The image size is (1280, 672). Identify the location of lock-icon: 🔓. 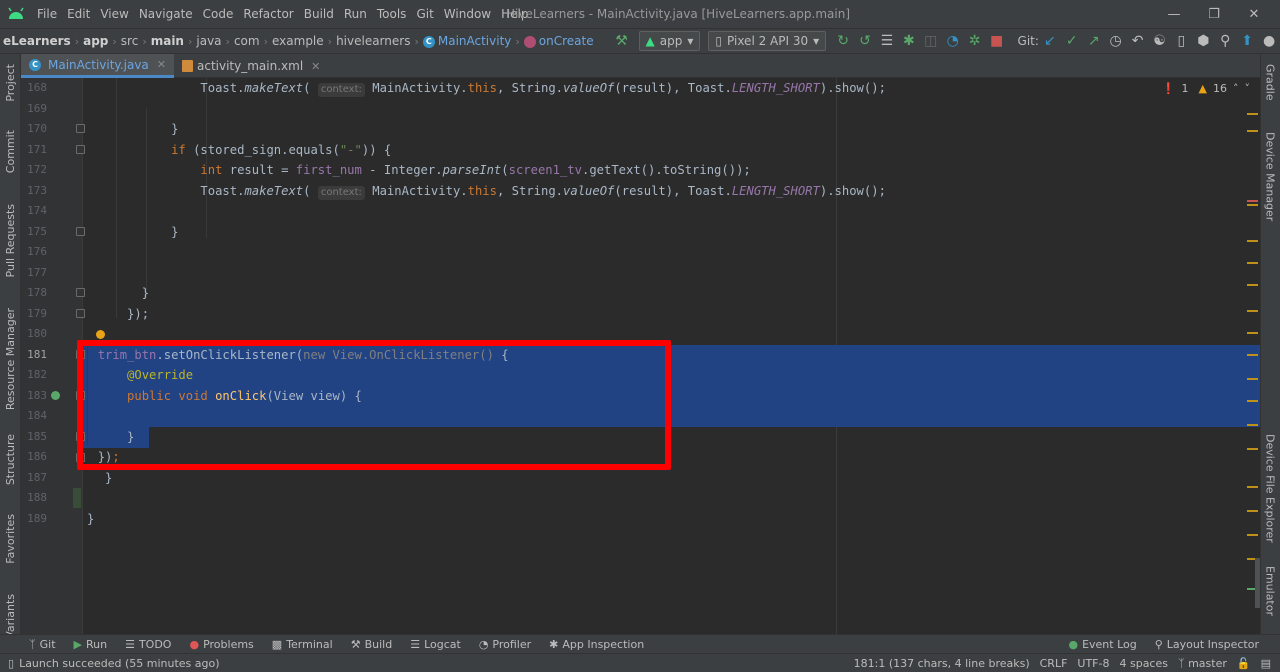
(1244, 663).